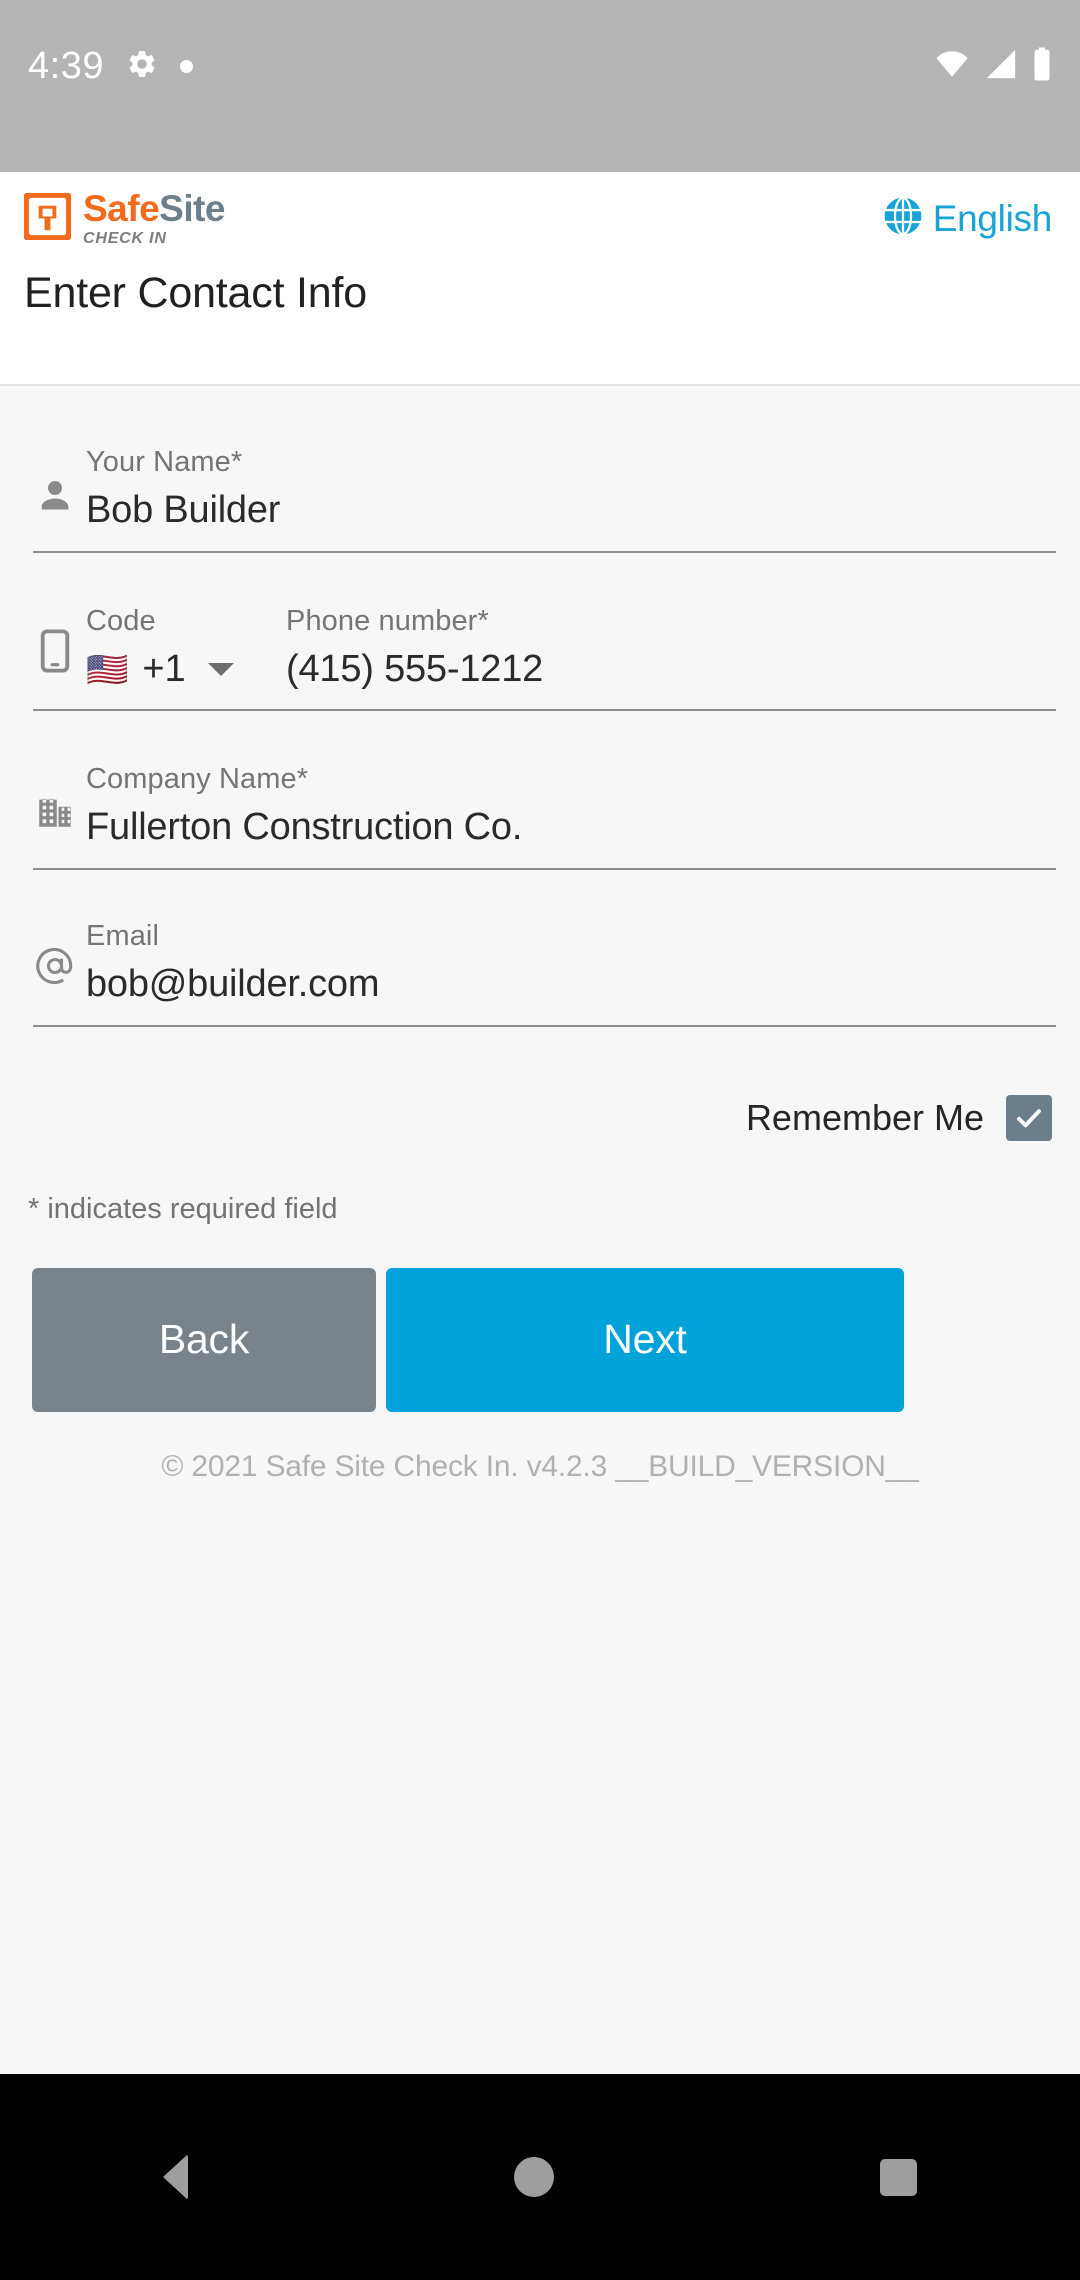 The height and width of the screenshot is (2280, 1080). I want to click on phone-row-inner: Code 🇺🇸 +1 Phone number* (415) 555-1212, so click(571, 648).